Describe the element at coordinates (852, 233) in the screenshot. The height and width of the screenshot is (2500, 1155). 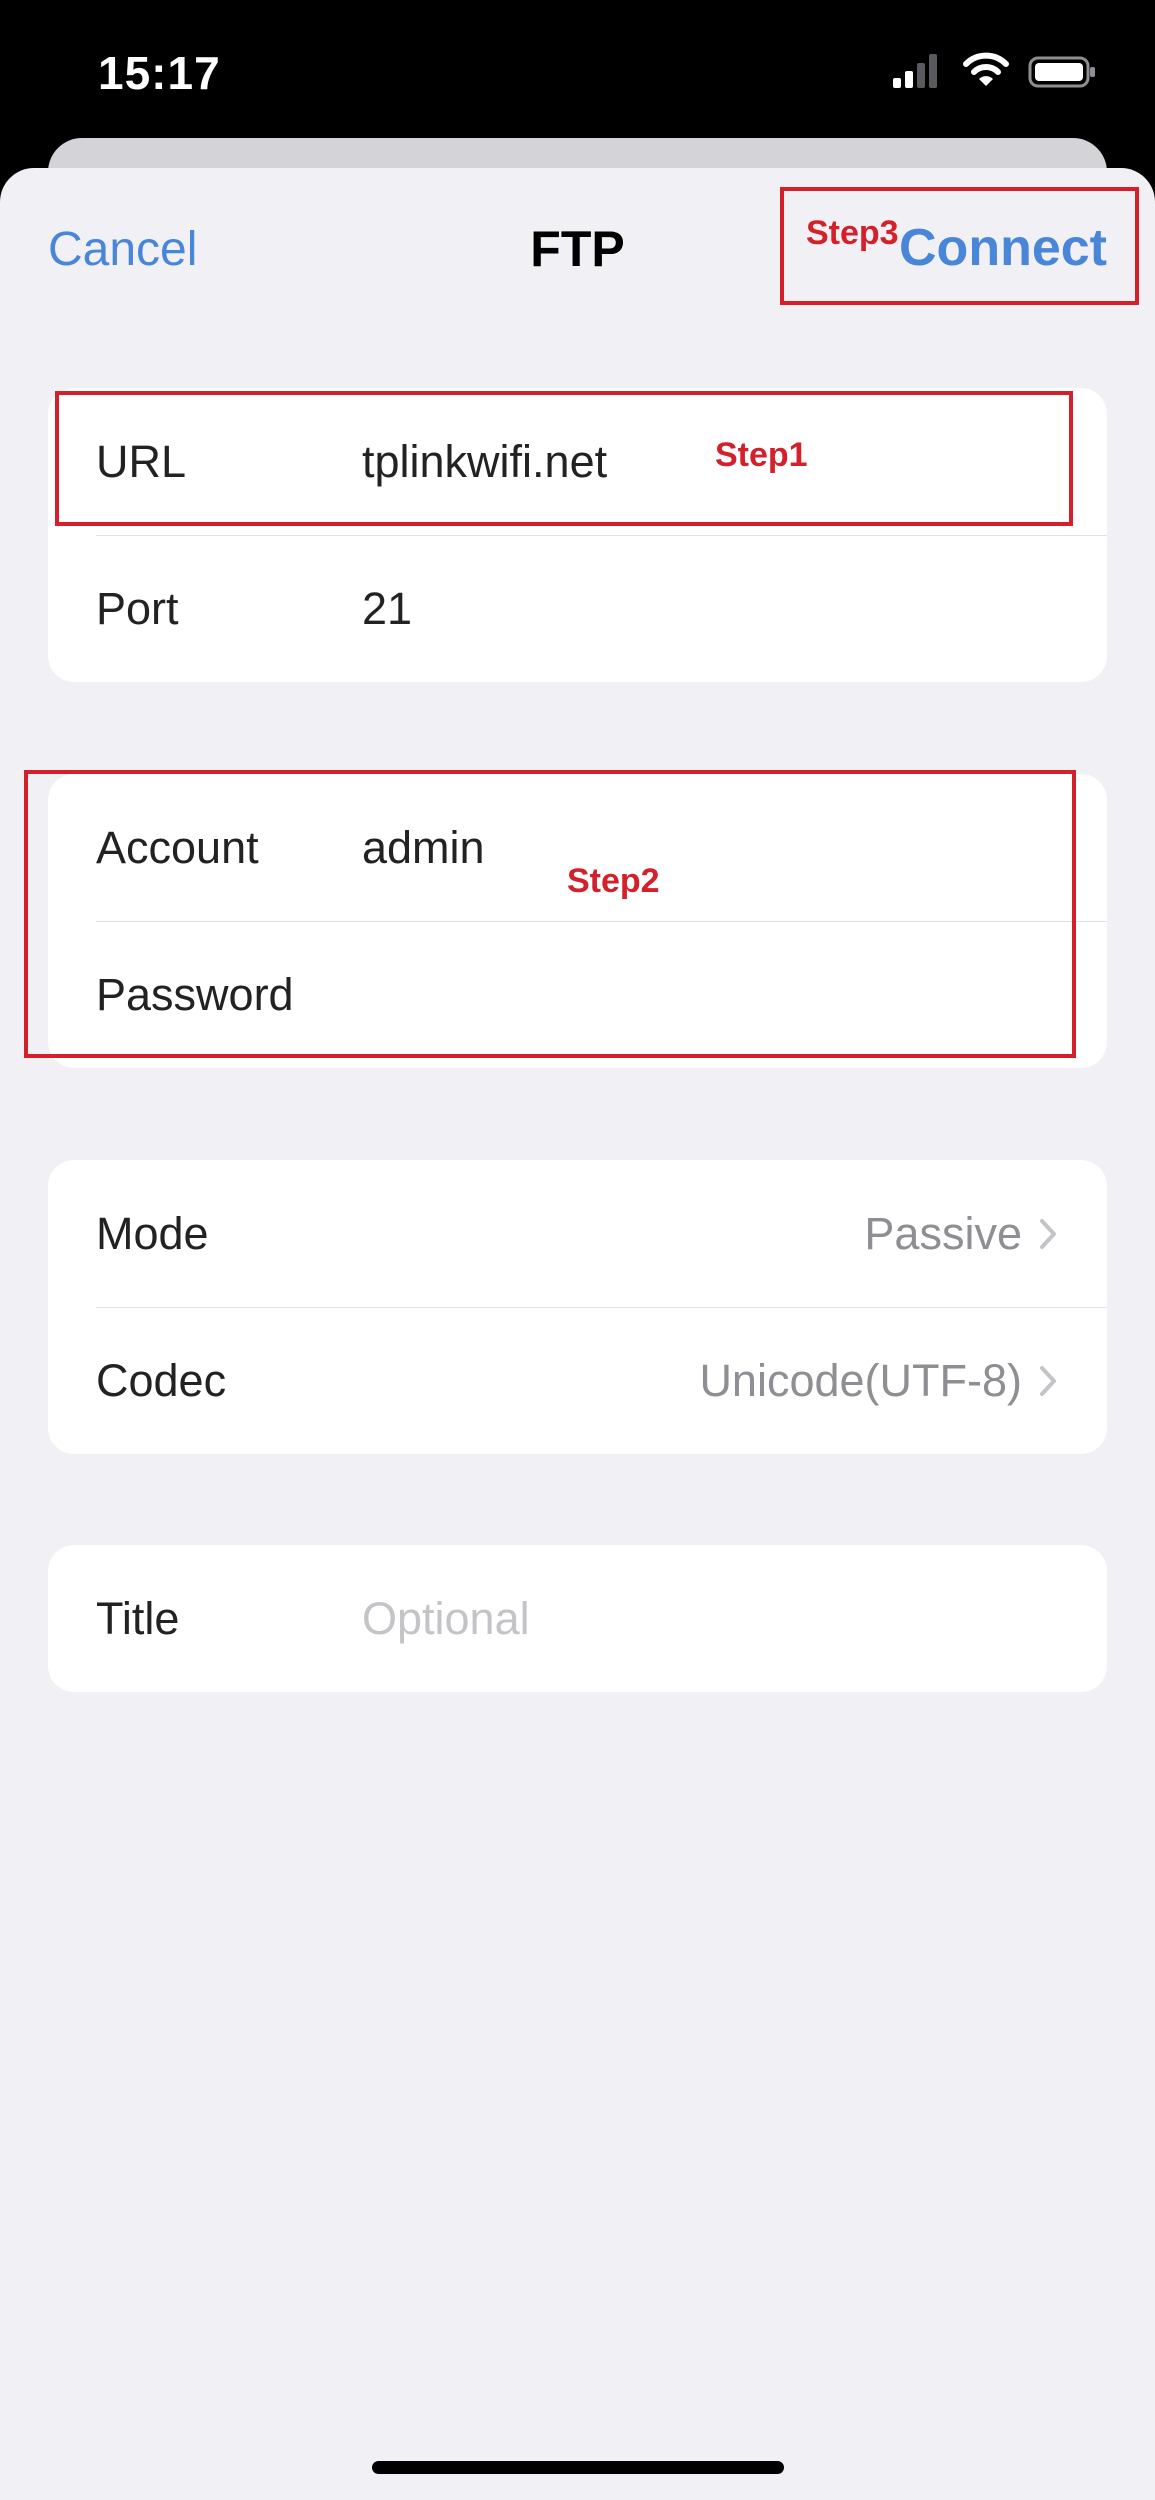
I see `step3-annotation-label: Step3` at that location.